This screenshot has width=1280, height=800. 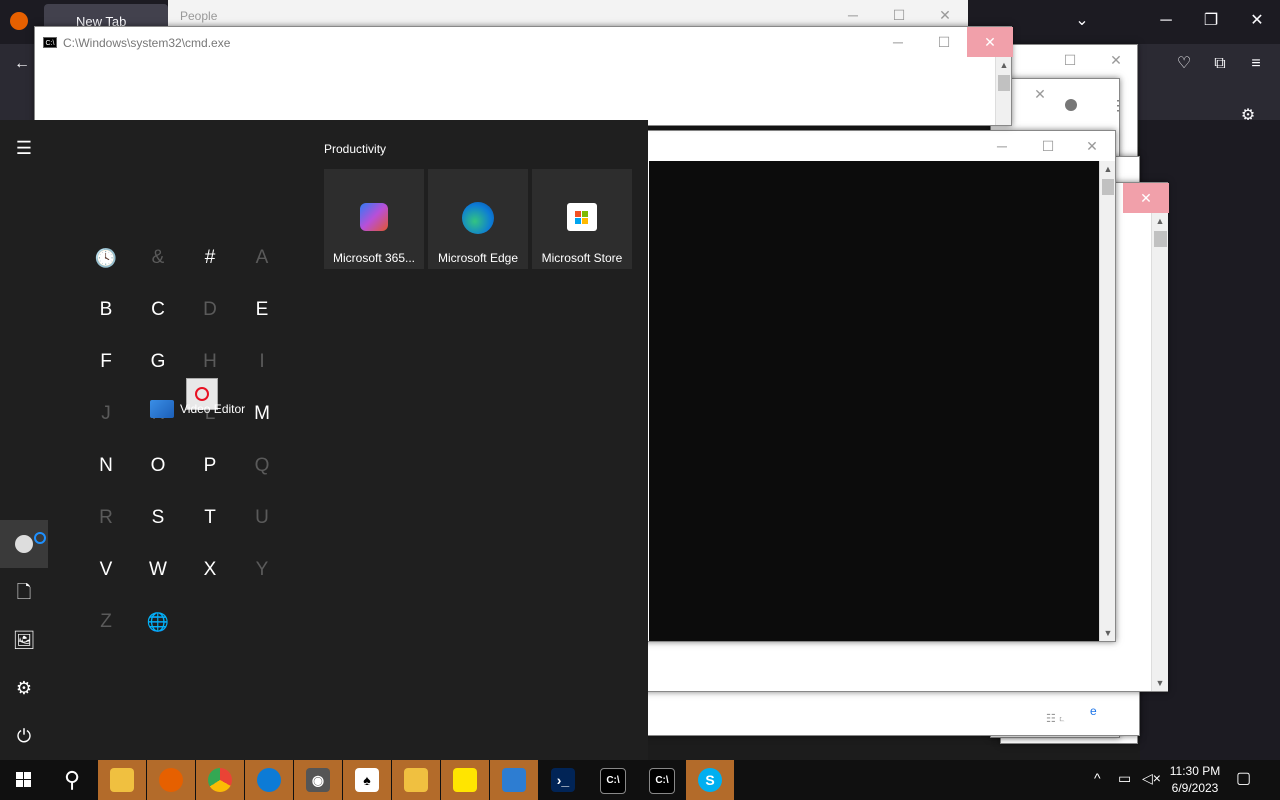 What do you see at coordinates (158, 362) in the screenshot?
I see `letter-G: G` at bounding box center [158, 362].